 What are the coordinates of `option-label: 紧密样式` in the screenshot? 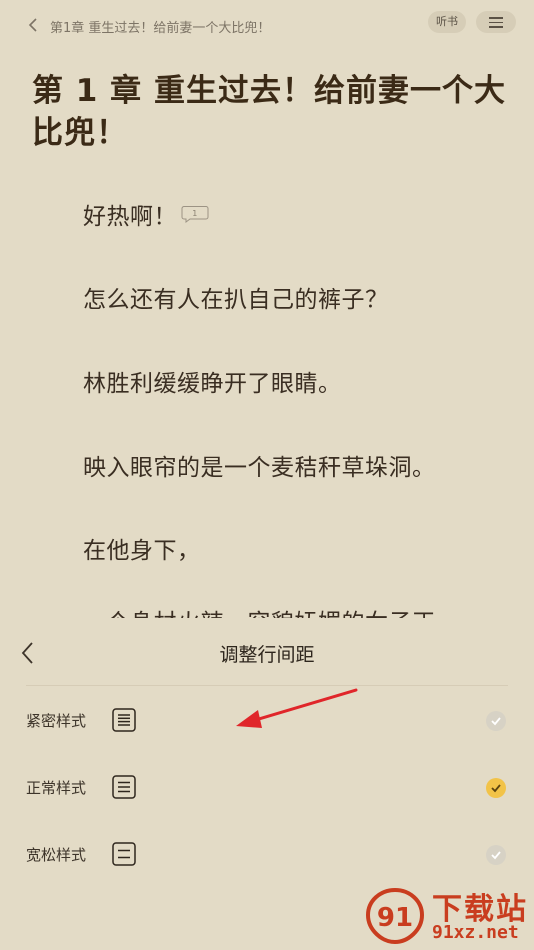 It's located at (56, 721).